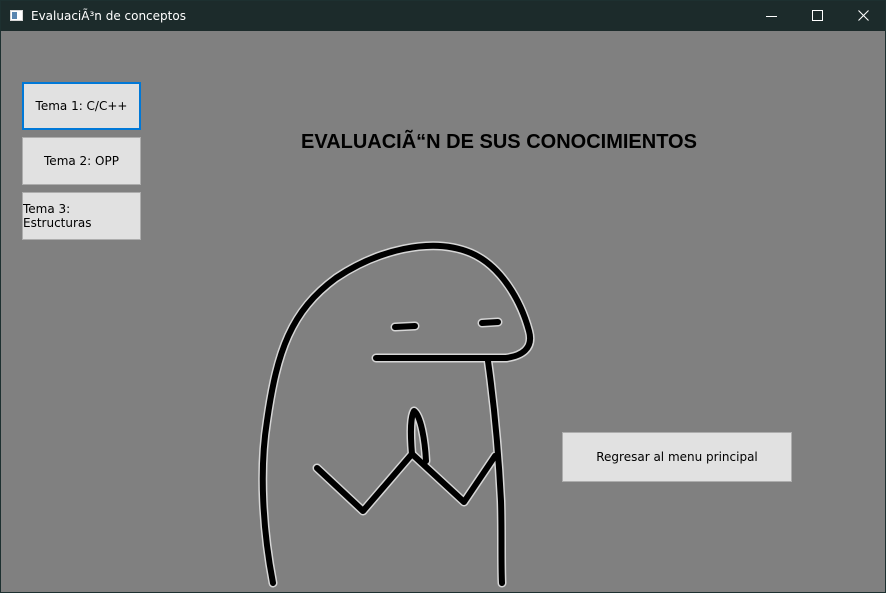  I want to click on tema-2-button: Tema 2: OPP, so click(81, 161).